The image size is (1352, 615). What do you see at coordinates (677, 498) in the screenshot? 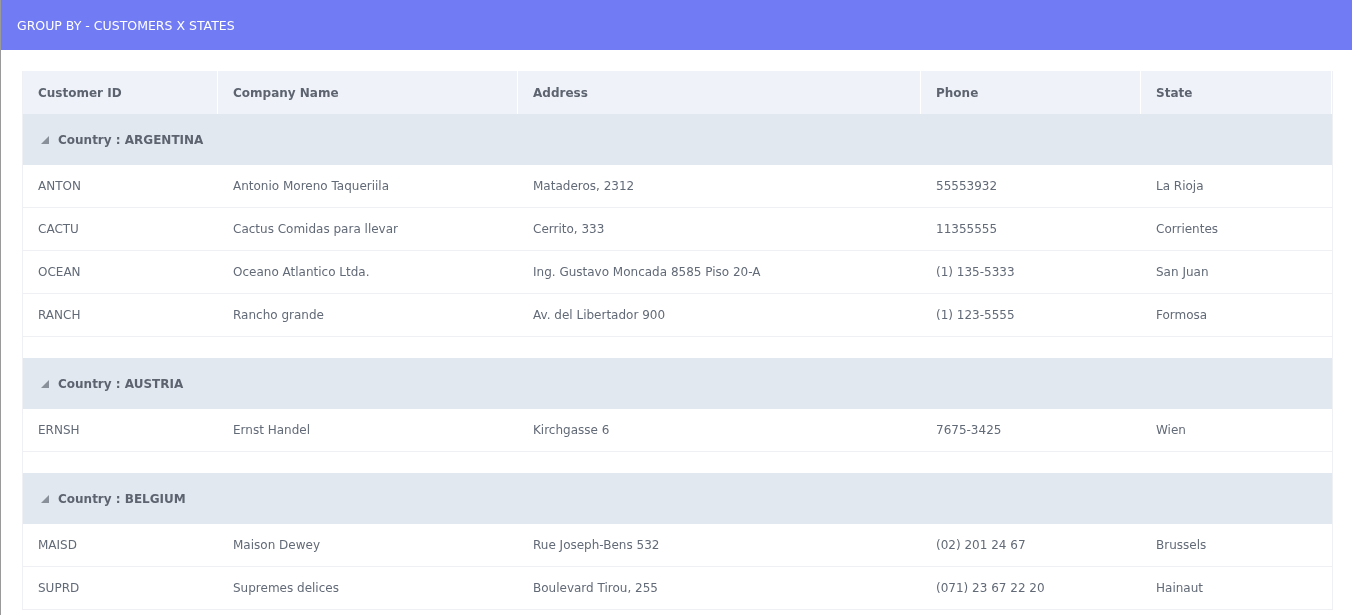
I see `group-row: Country : BELGIUM` at bounding box center [677, 498].